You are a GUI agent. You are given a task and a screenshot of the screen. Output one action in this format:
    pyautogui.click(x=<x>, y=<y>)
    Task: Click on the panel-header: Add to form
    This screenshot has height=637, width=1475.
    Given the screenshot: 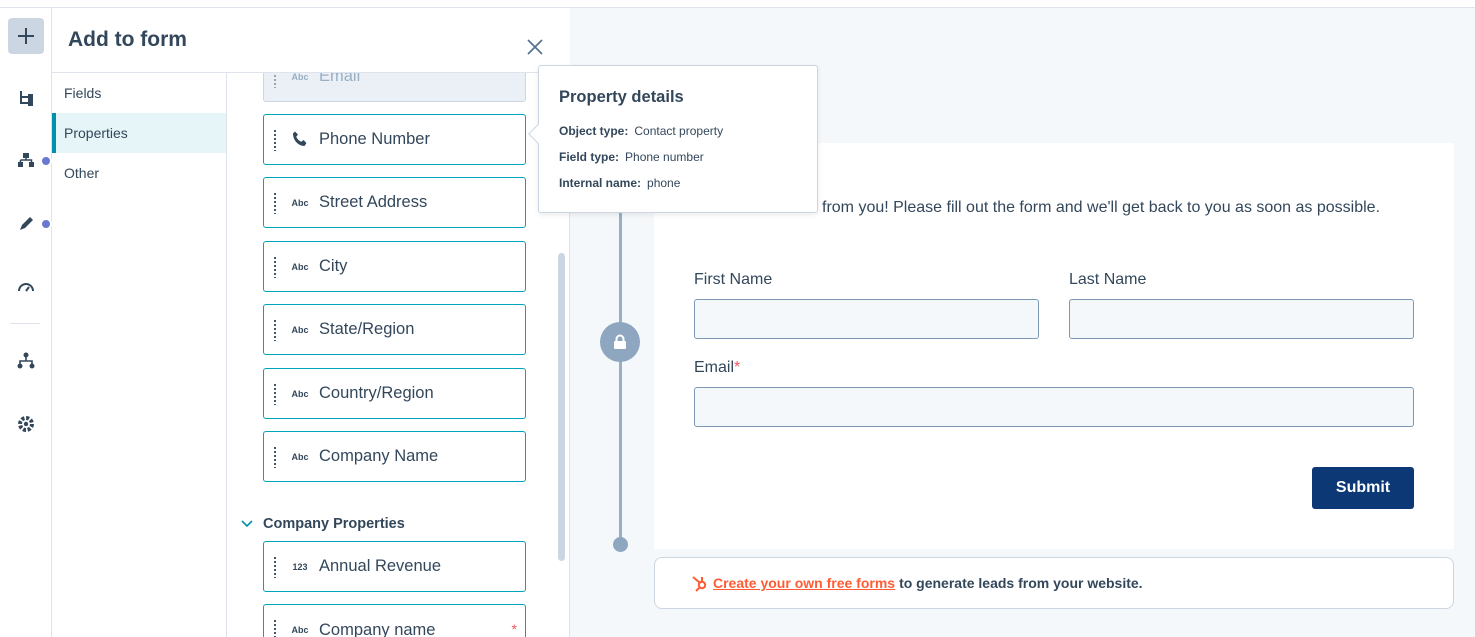 What is the action you would take?
    pyautogui.click(x=311, y=40)
    